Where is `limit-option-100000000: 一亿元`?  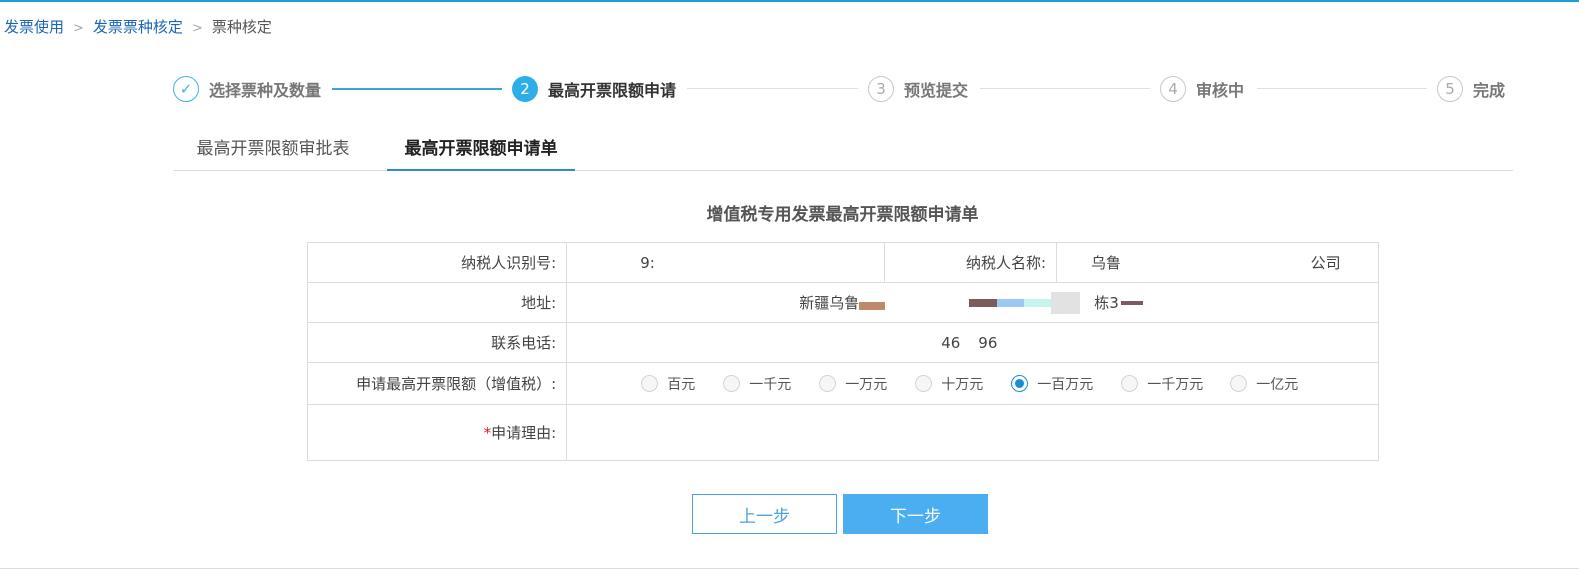
limit-option-100000000: 一亿元 is located at coordinates (1275, 384).